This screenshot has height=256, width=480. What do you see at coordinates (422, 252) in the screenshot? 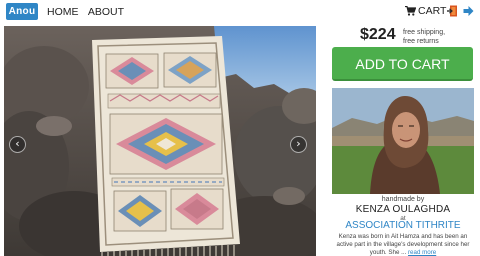
I see `read-more-link: read more` at bounding box center [422, 252].